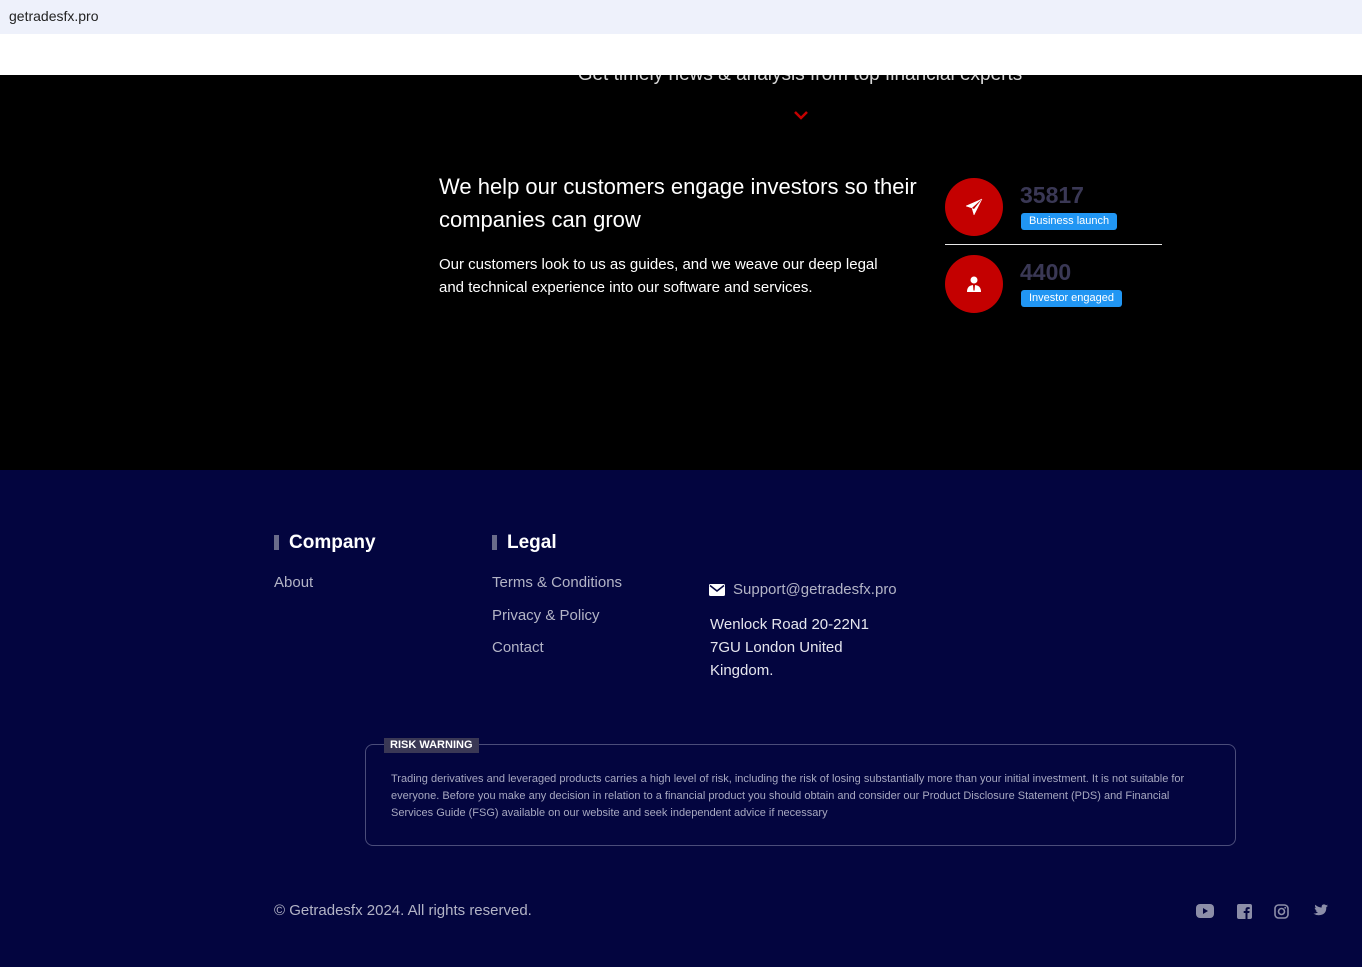 This screenshot has width=1362, height=967. Describe the element at coordinates (1244, 911) in the screenshot. I see `facebook-icon` at that location.